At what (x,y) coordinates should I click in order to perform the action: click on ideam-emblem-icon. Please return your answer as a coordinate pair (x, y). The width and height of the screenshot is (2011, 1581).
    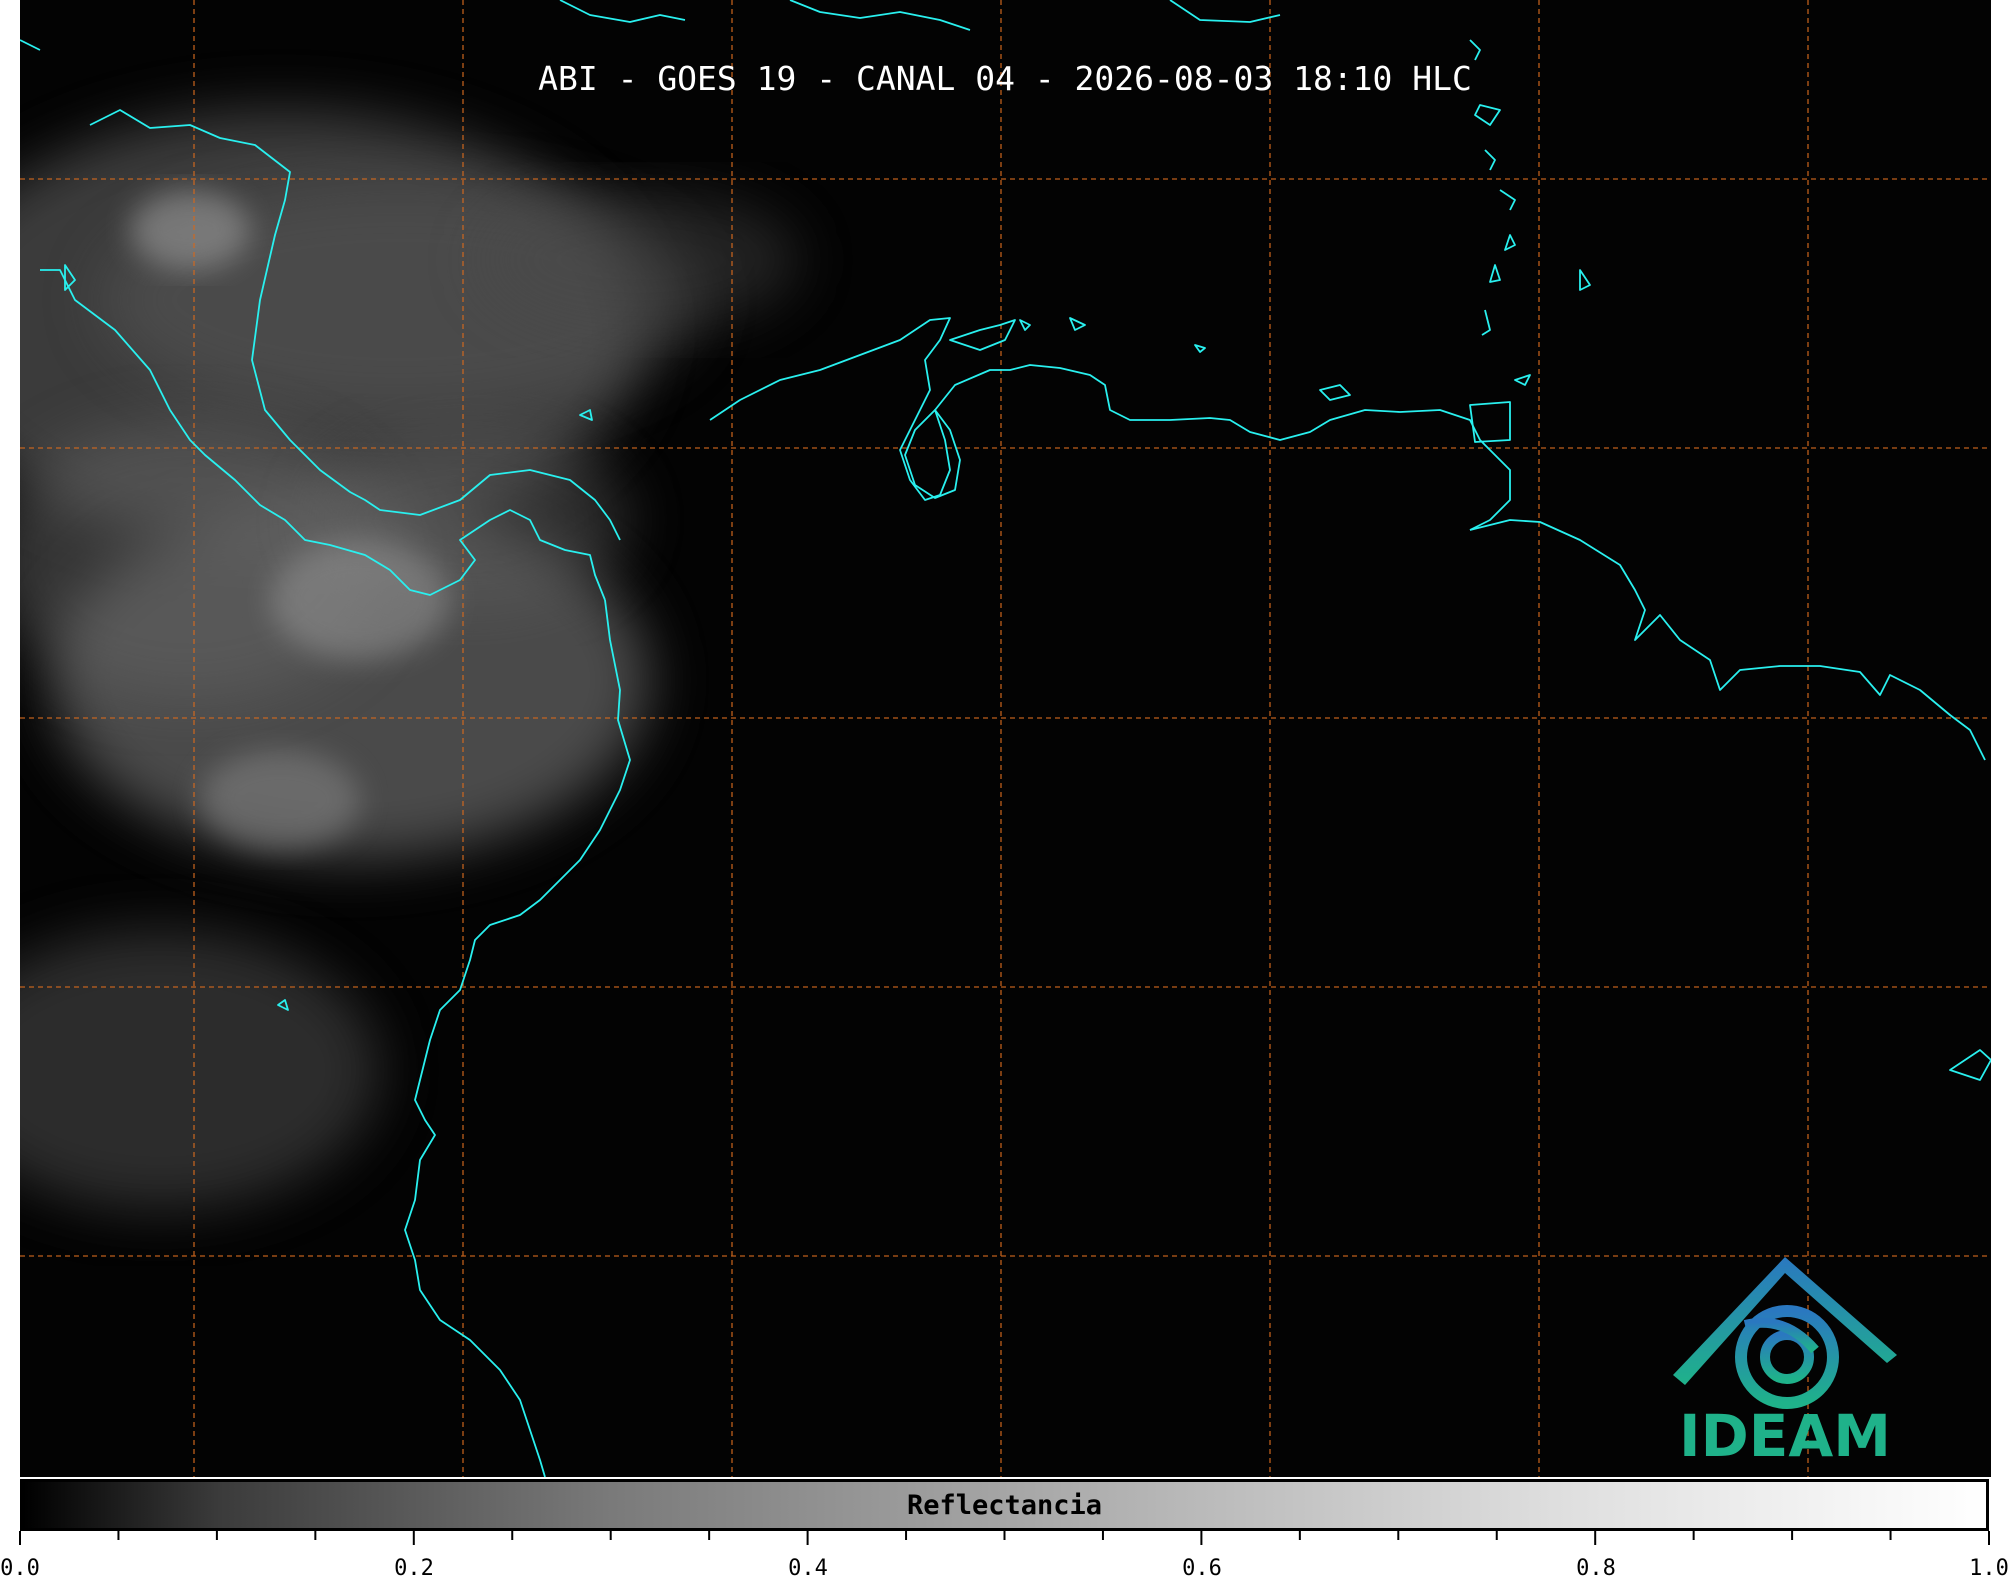
    Looking at the image, I should click on (1785, 1333).